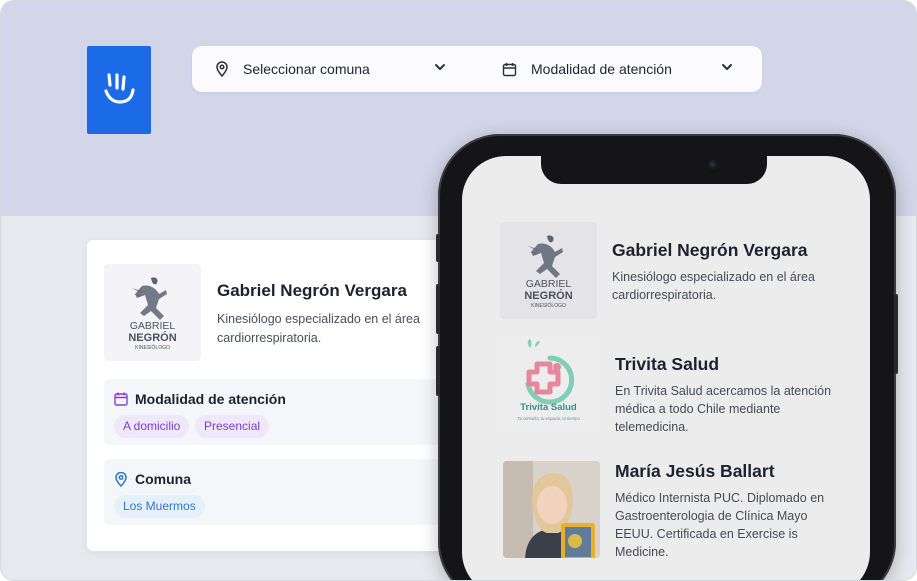 This screenshot has height=581, width=917. I want to click on camera-icon, so click(712, 164).